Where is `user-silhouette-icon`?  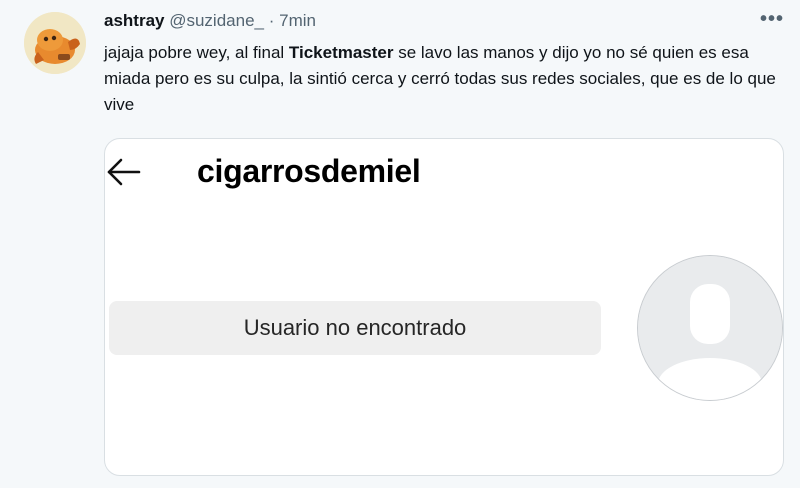
user-silhouette-icon is located at coordinates (710, 328).